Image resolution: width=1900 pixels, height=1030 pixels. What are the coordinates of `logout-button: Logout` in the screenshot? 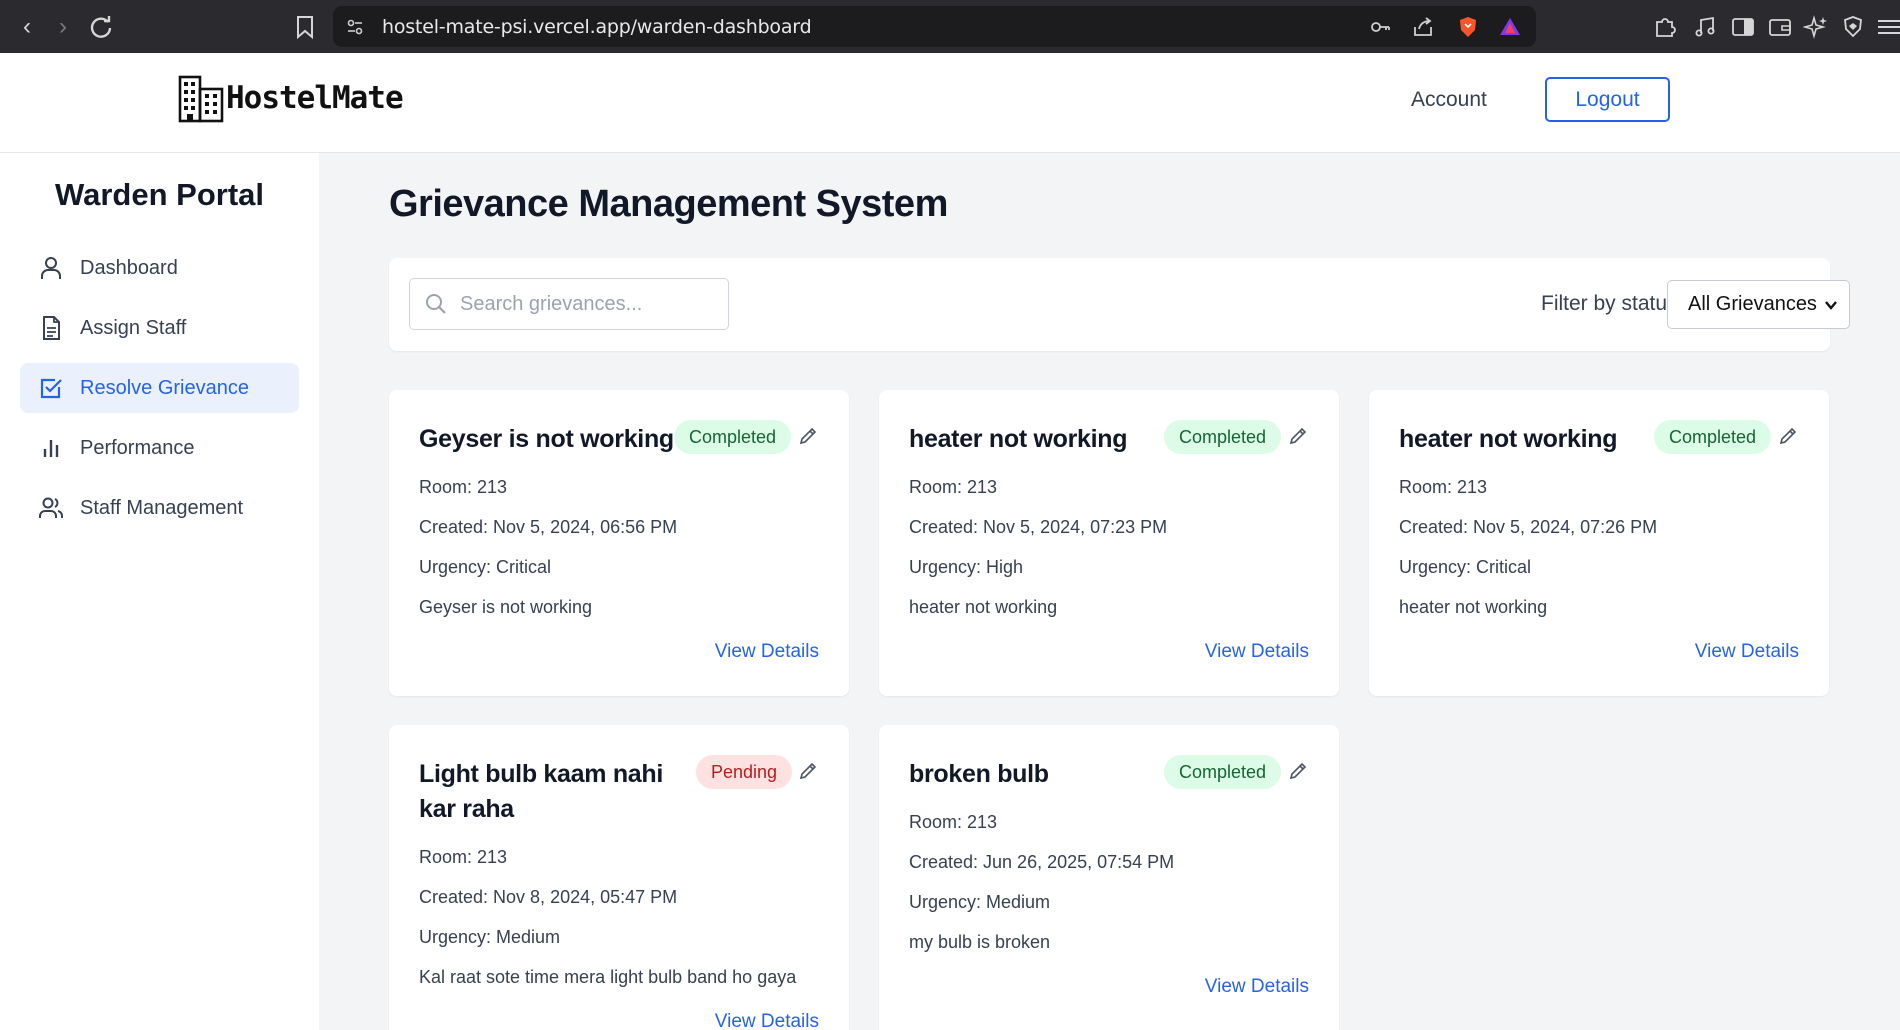 It's located at (1607, 99).